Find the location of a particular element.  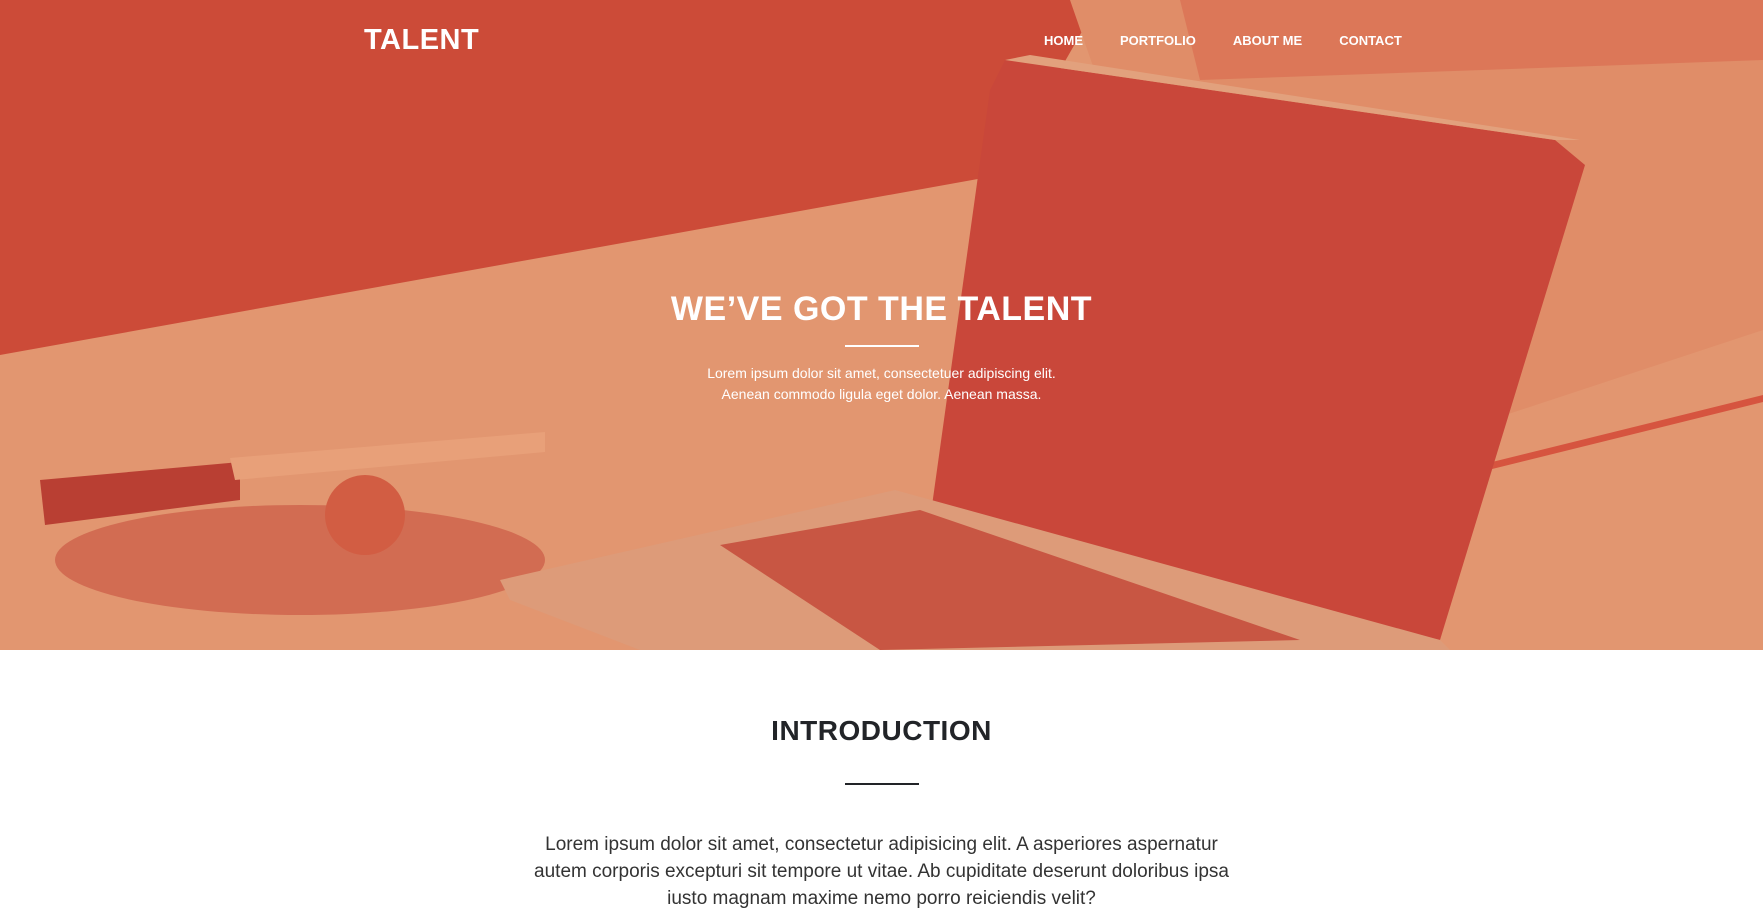

introduction-title: INTRODUCTION is located at coordinates (881, 730).